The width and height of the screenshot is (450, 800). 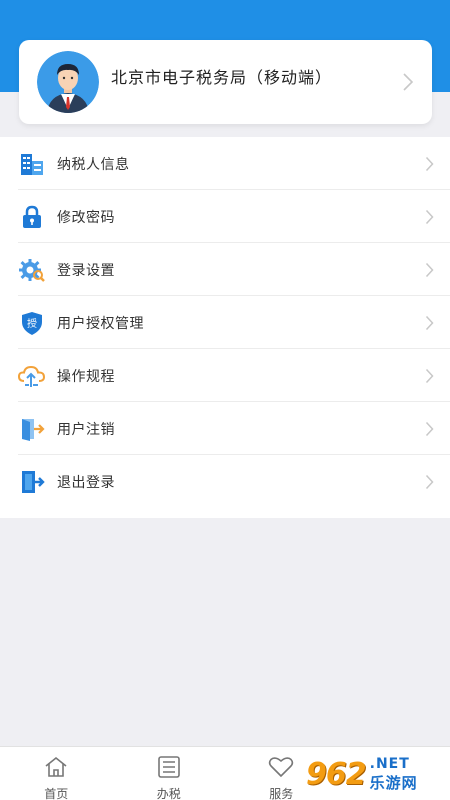 I want to click on profile-name: 北京市电子税务局（移动端）, so click(x=222, y=77).